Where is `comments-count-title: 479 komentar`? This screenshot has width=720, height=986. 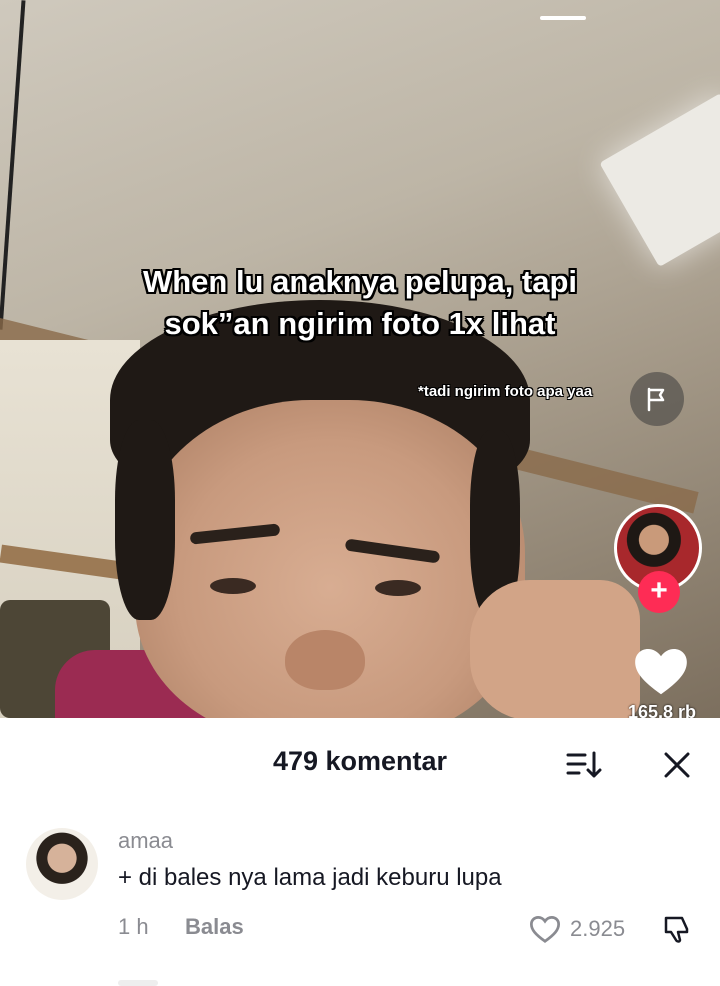 comments-count-title: 479 komentar is located at coordinates (360, 761).